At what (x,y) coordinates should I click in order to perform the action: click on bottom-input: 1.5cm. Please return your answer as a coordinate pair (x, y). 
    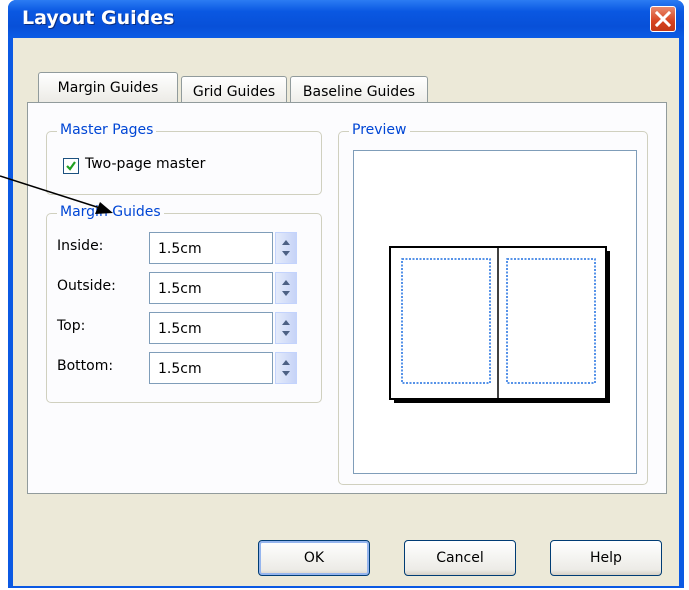
    Looking at the image, I should click on (211, 368).